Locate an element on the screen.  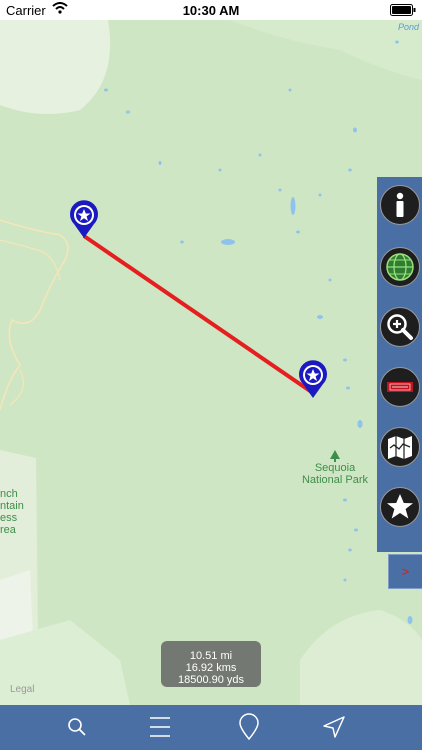
wilderness-label: nch ntain ess rea is located at coordinates (15, 512).